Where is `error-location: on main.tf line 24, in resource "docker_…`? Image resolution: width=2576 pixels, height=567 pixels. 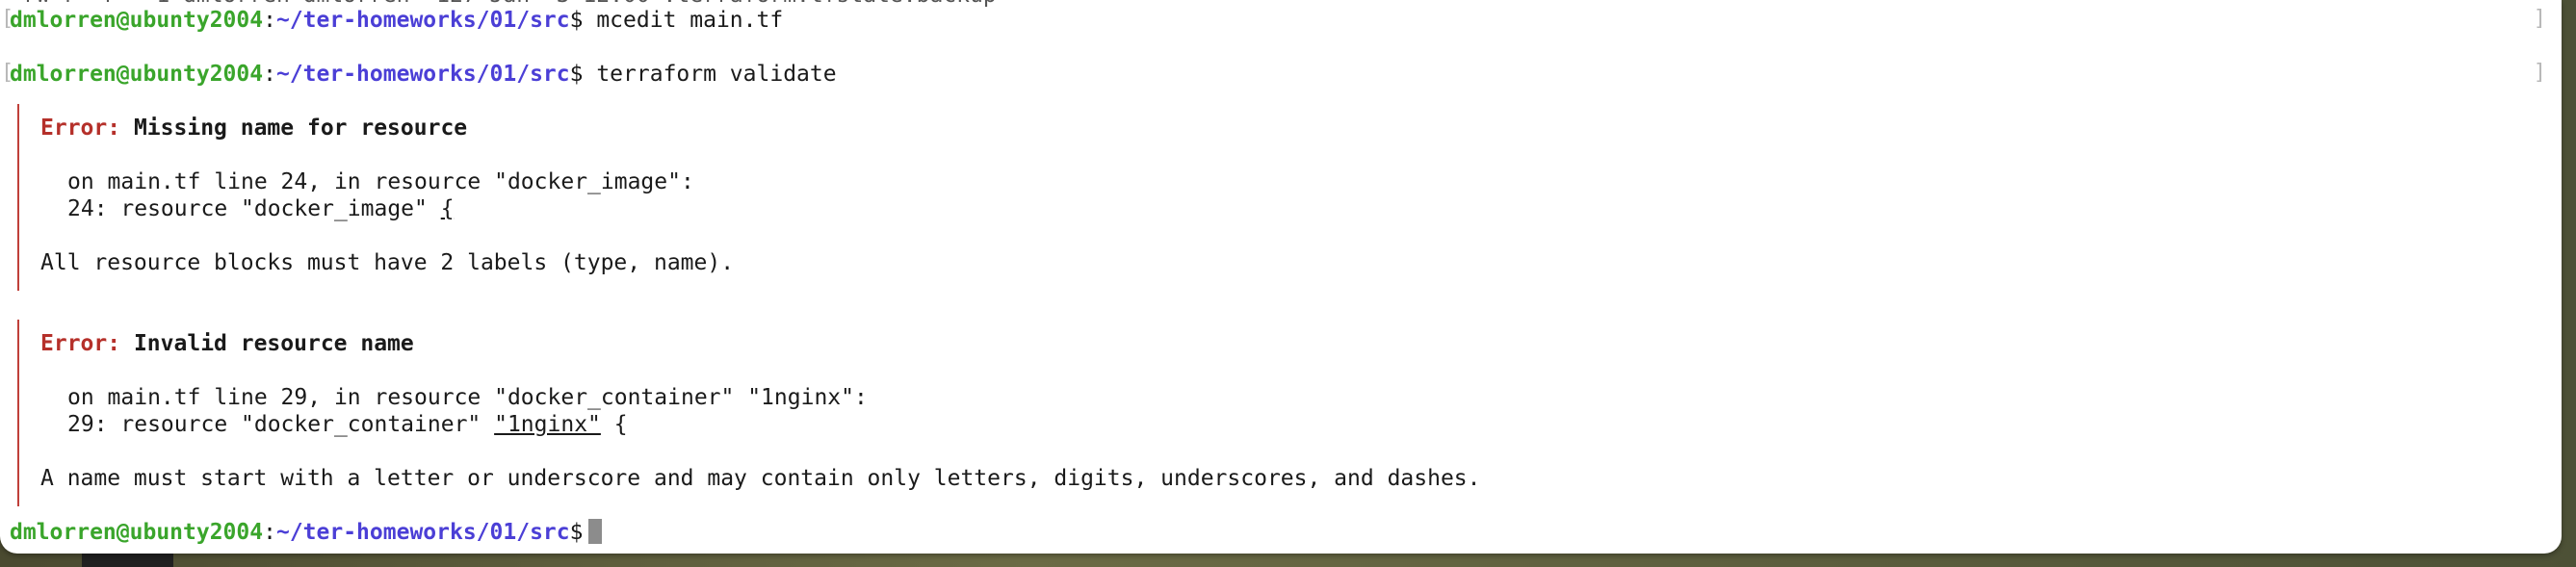
error-location: on main.tf line 24, in resource "docker_… is located at coordinates (380, 181).